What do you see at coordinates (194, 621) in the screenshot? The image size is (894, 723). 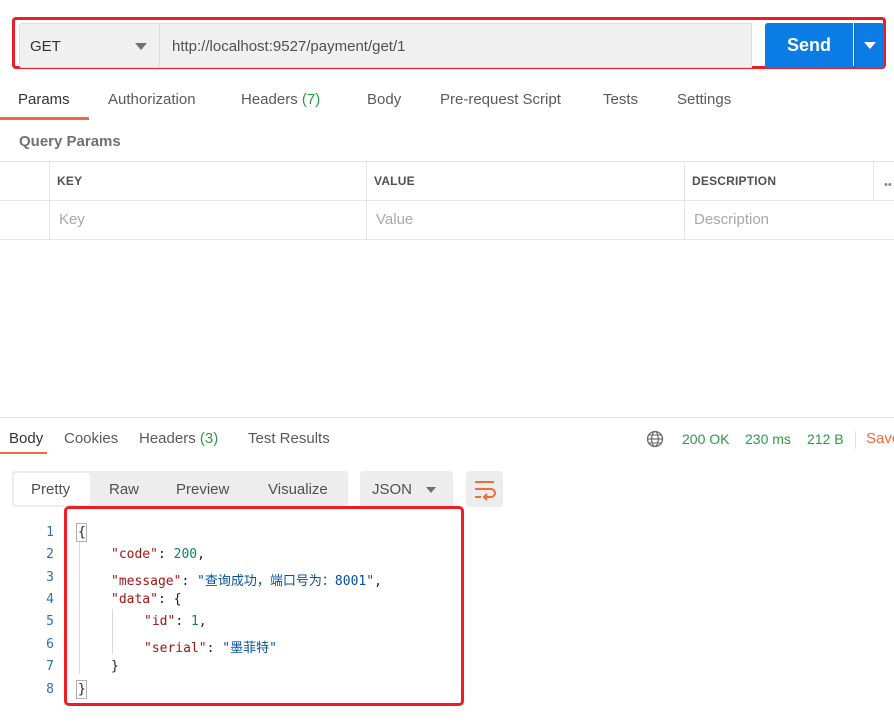 I see `json-value: 1` at bounding box center [194, 621].